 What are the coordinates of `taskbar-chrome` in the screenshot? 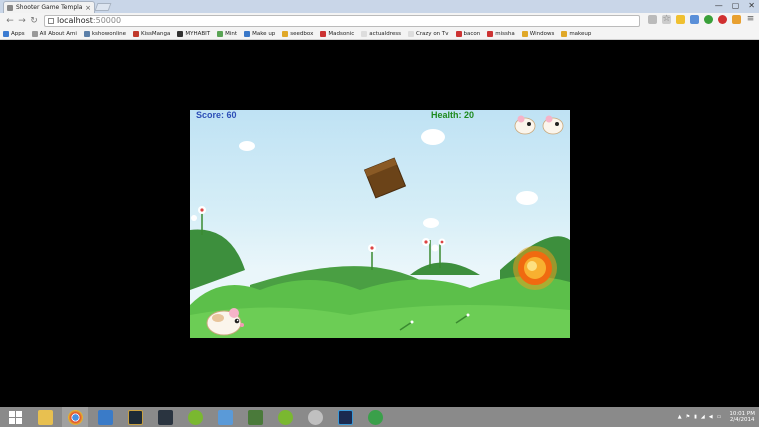 It's located at (75, 417).